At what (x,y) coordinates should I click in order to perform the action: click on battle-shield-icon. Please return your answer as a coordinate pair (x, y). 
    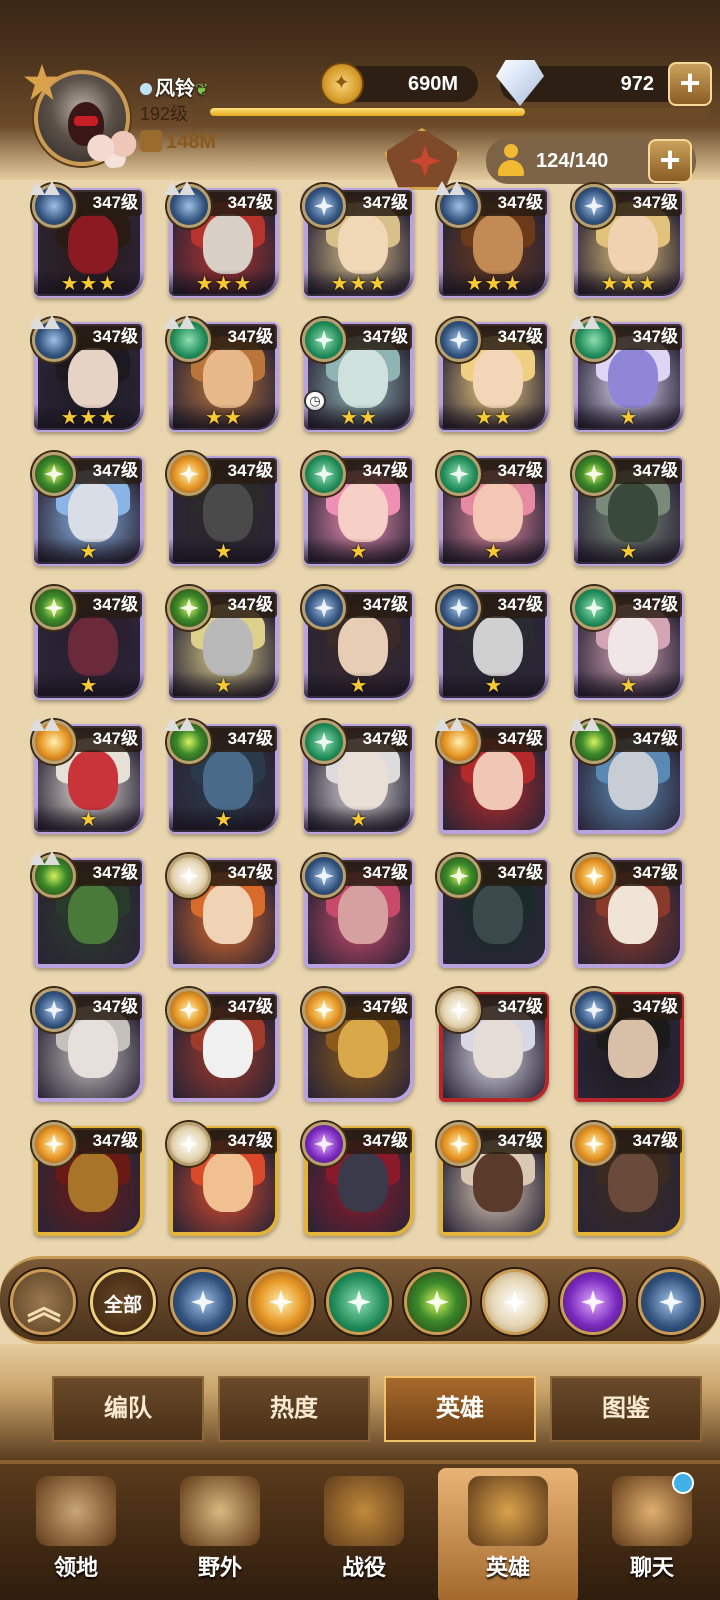
    Looking at the image, I should click on (364, 1511).